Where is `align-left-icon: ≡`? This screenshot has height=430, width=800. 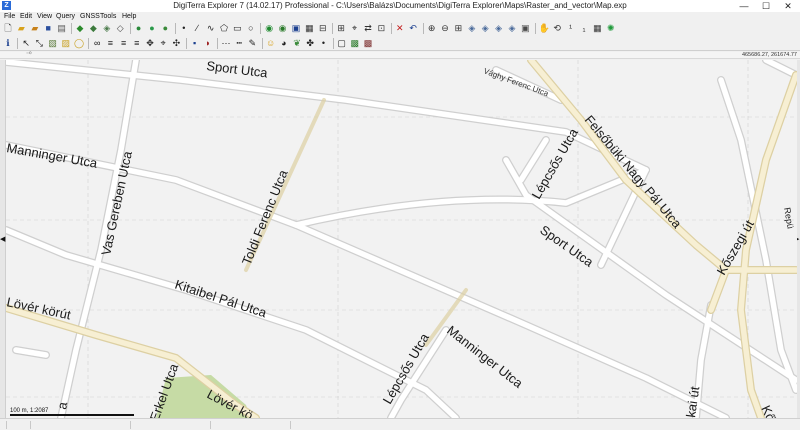
align-left-icon: ≡ is located at coordinates (110, 43).